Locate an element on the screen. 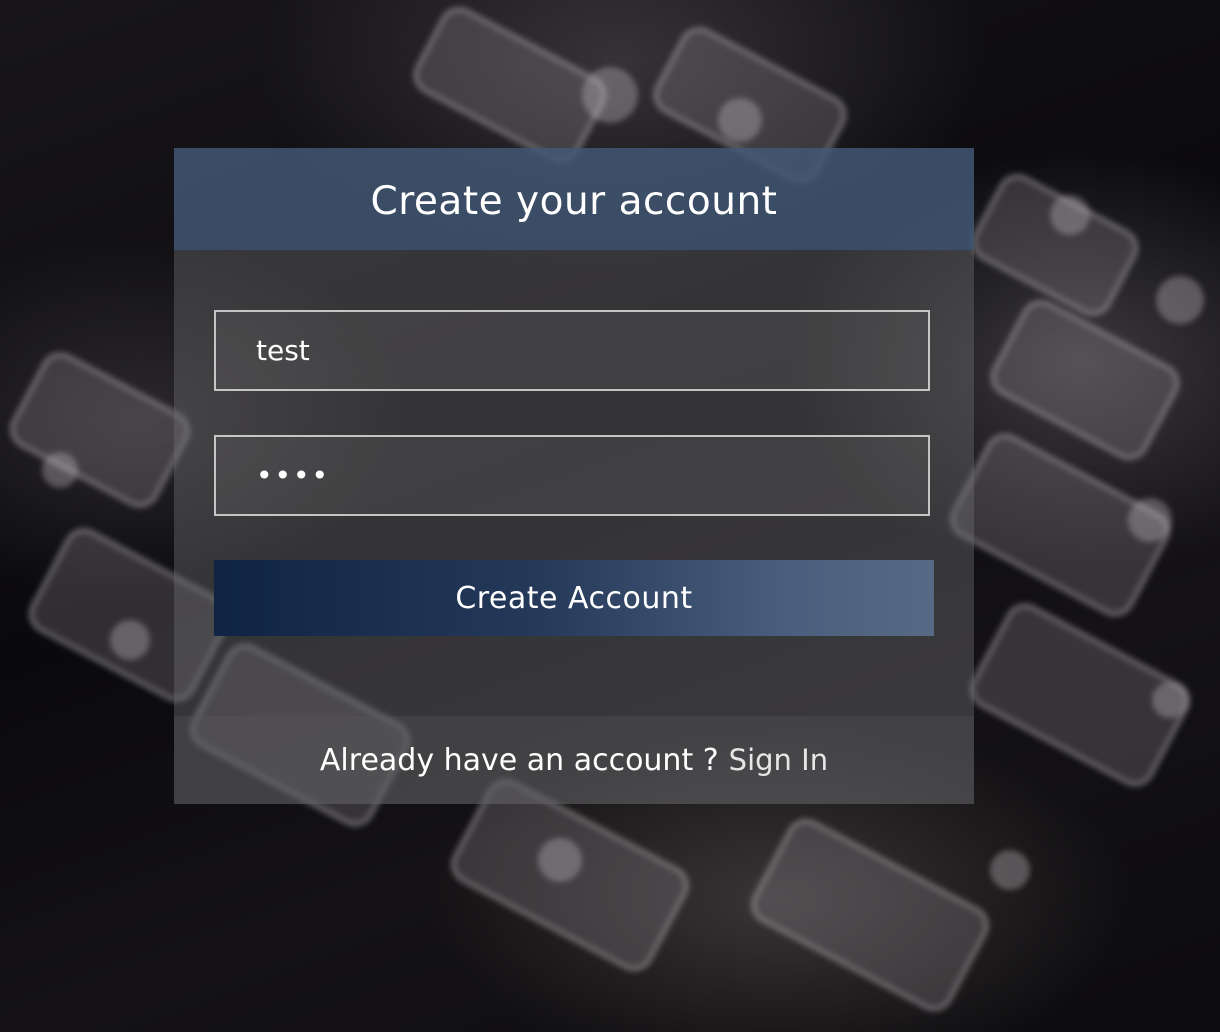 This screenshot has width=1220, height=1032. create-account-button: Create Account is located at coordinates (574, 598).